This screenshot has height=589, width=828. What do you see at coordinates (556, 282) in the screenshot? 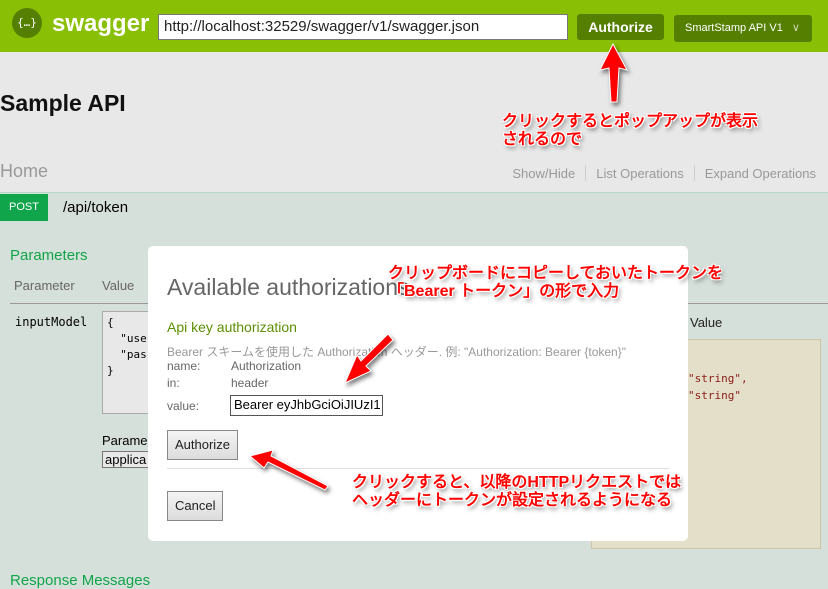
I see `annotation-note: クリップボードにコピーしておいたトークンを 「Bearer トークン」の形で入力` at bounding box center [556, 282].